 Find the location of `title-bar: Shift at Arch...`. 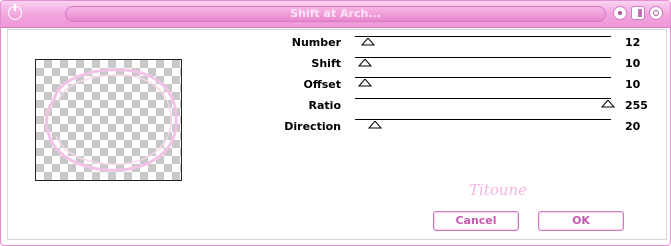

title-bar: Shift at Arch... is located at coordinates (335, 14).